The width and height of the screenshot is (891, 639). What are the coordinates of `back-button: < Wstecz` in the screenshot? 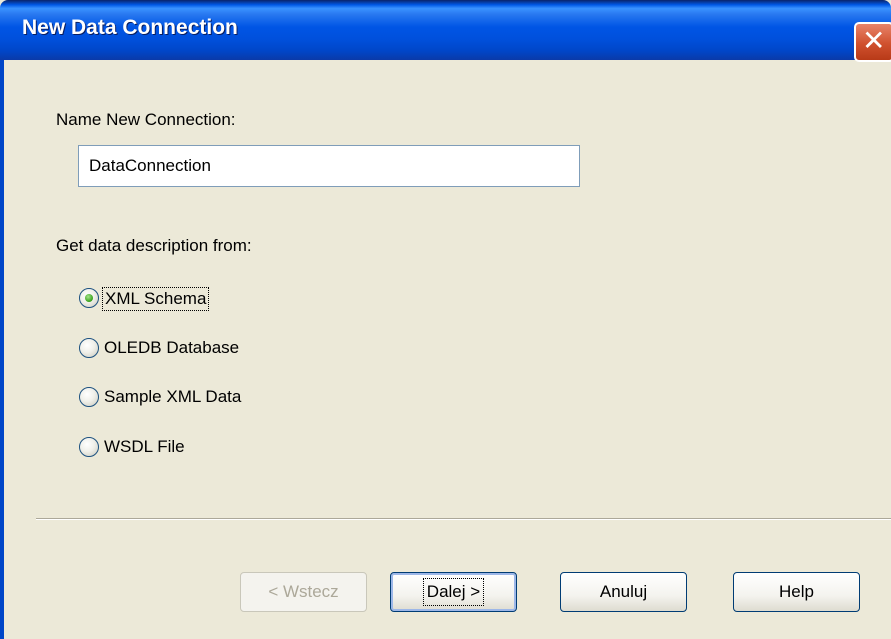 It's located at (303, 592).